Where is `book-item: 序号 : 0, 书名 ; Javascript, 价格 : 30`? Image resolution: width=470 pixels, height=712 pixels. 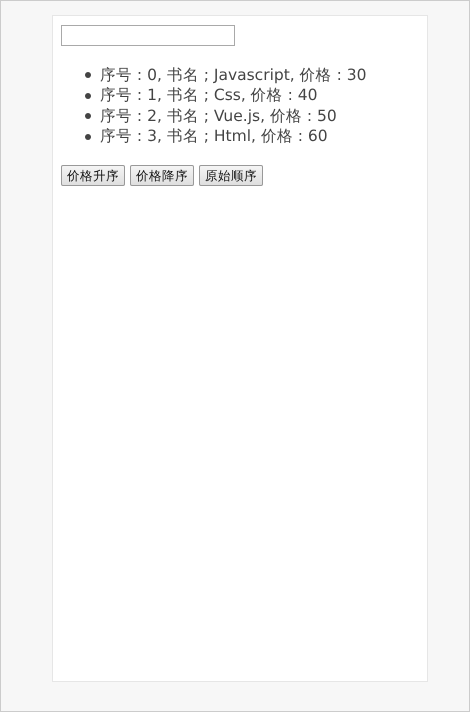 book-item: 序号 : 0, 书名 ; Javascript, 价格 : 30 is located at coordinates (233, 75).